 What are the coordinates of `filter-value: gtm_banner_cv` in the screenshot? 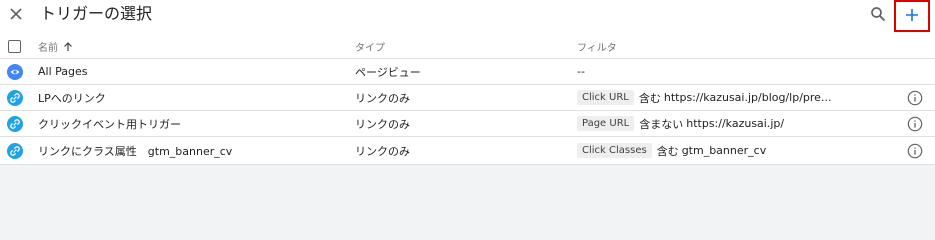 It's located at (724, 150).